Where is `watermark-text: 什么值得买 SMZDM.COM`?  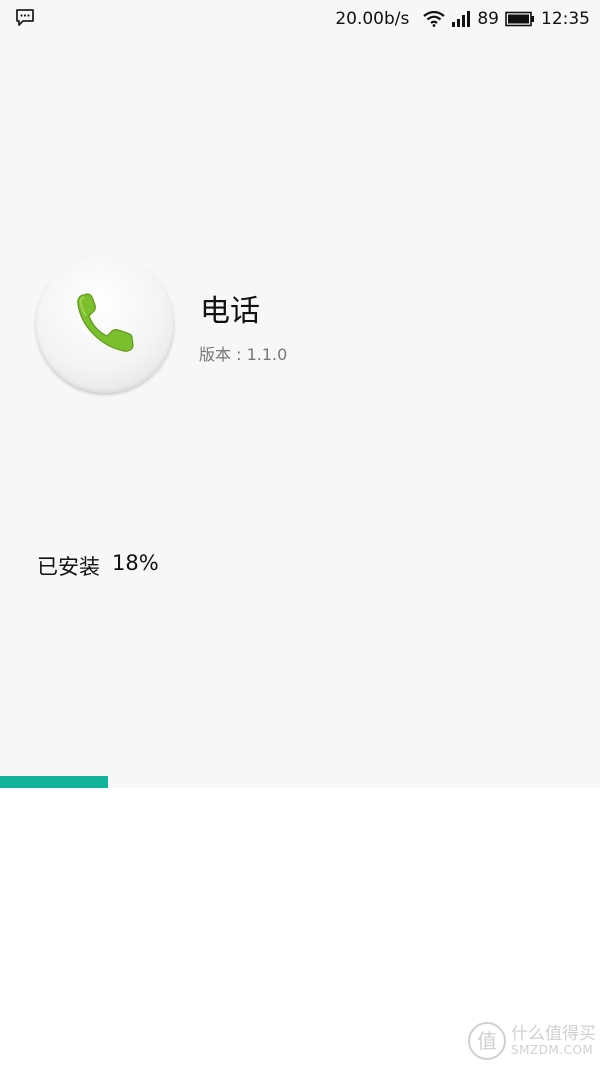
watermark-text: 什么值得买 SMZDM.COM is located at coordinates (553, 1040).